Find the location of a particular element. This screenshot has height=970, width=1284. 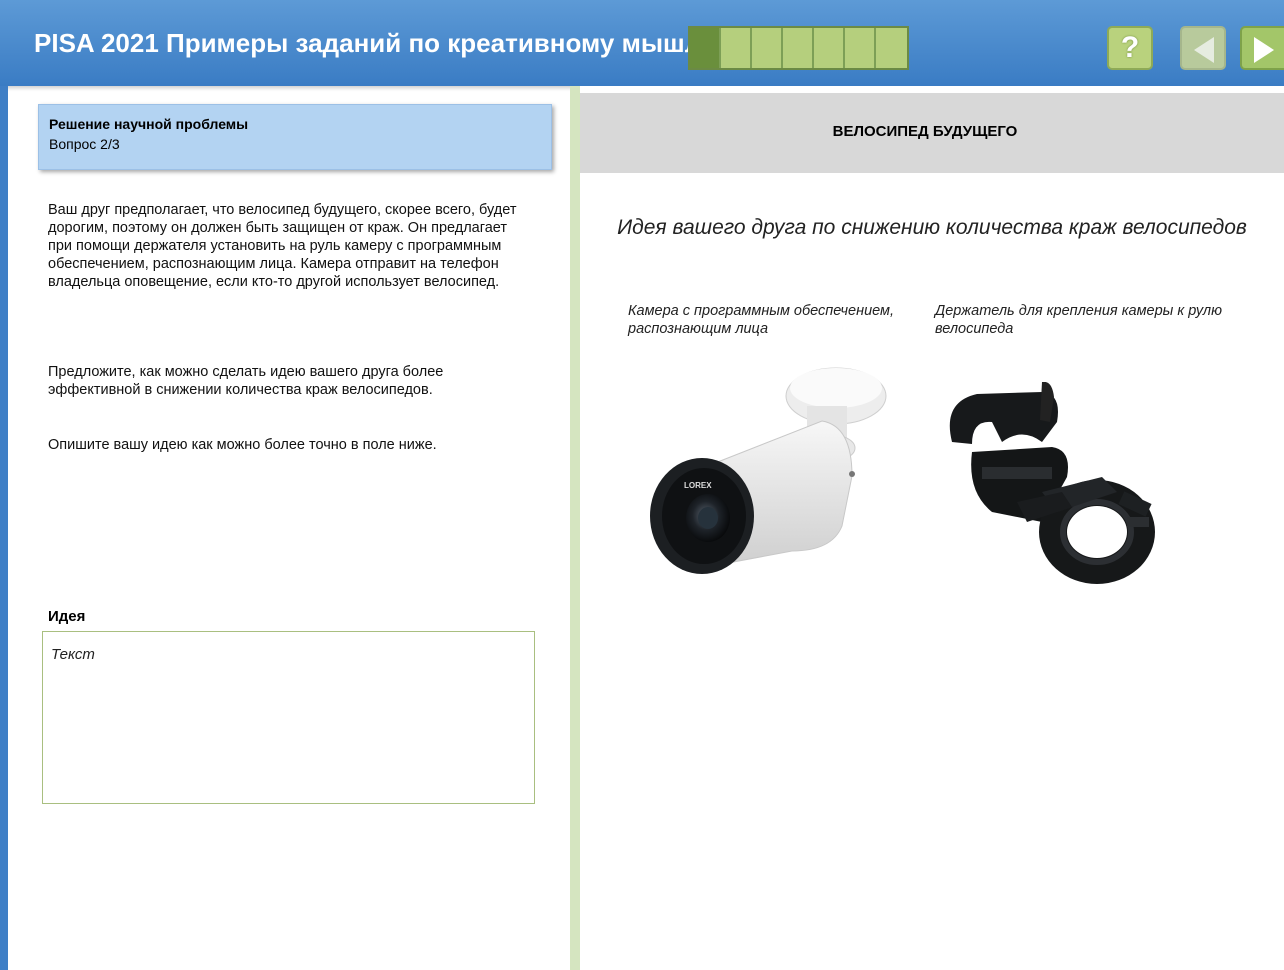

help-button: ? is located at coordinates (1130, 48).